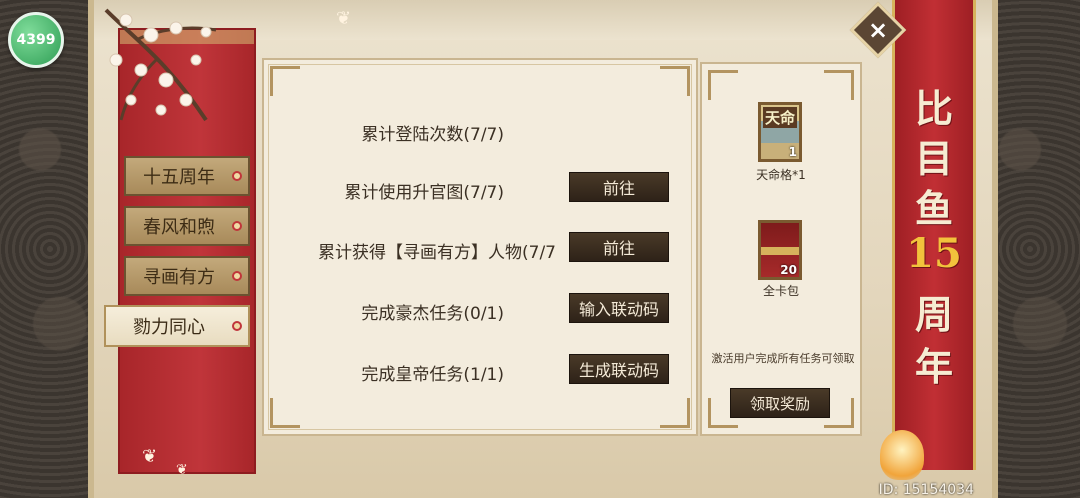  I want to click on right-red-banner: 比 目 鱼 15 周 年, so click(934, 235).